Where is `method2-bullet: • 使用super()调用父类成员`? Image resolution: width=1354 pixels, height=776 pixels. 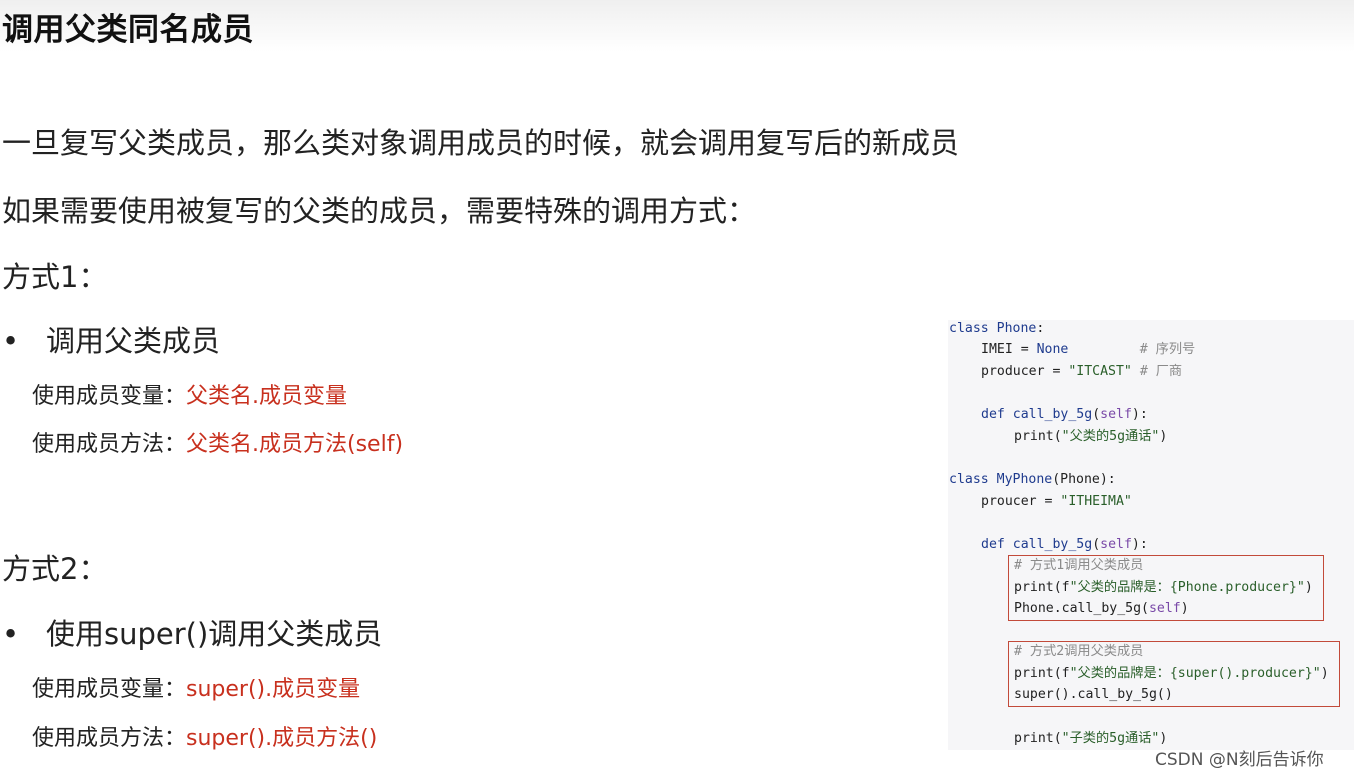 method2-bullet: • 使用super()调用父类成员 is located at coordinates (192, 632).